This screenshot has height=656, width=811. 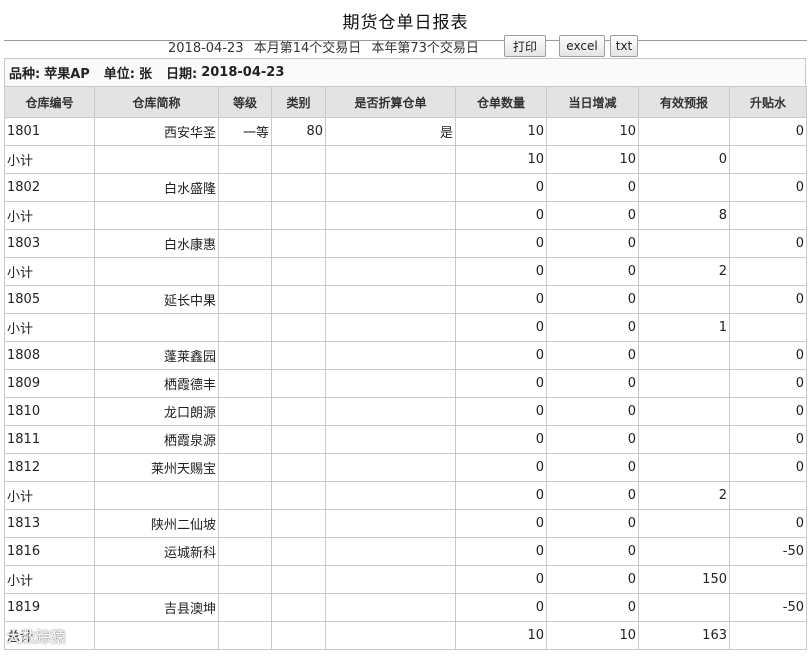 What do you see at coordinates (156, 187) in the screenshot?
I see `table-cell: 白水盛隆` at bounding box center [156, 187].